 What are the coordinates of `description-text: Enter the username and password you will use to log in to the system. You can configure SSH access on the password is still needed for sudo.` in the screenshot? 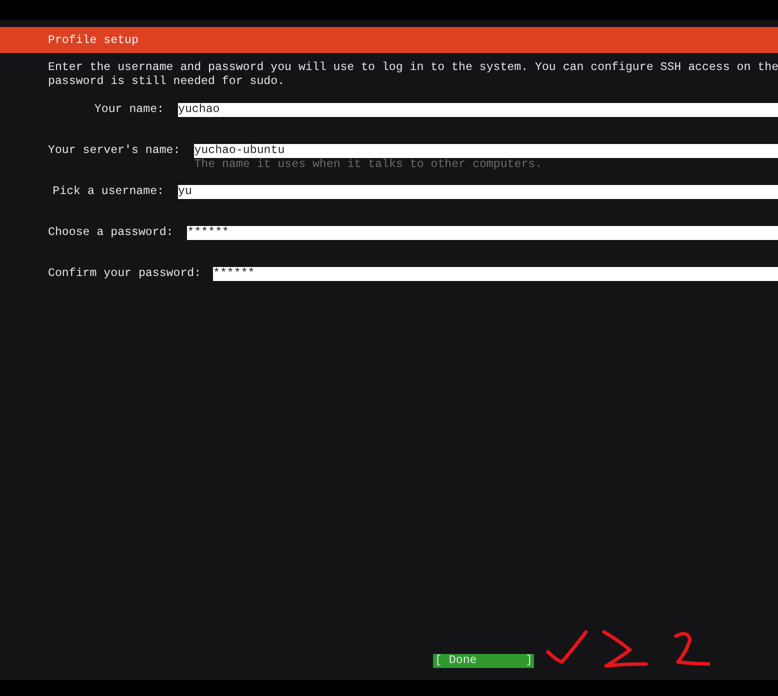 It's located at (412, 75).